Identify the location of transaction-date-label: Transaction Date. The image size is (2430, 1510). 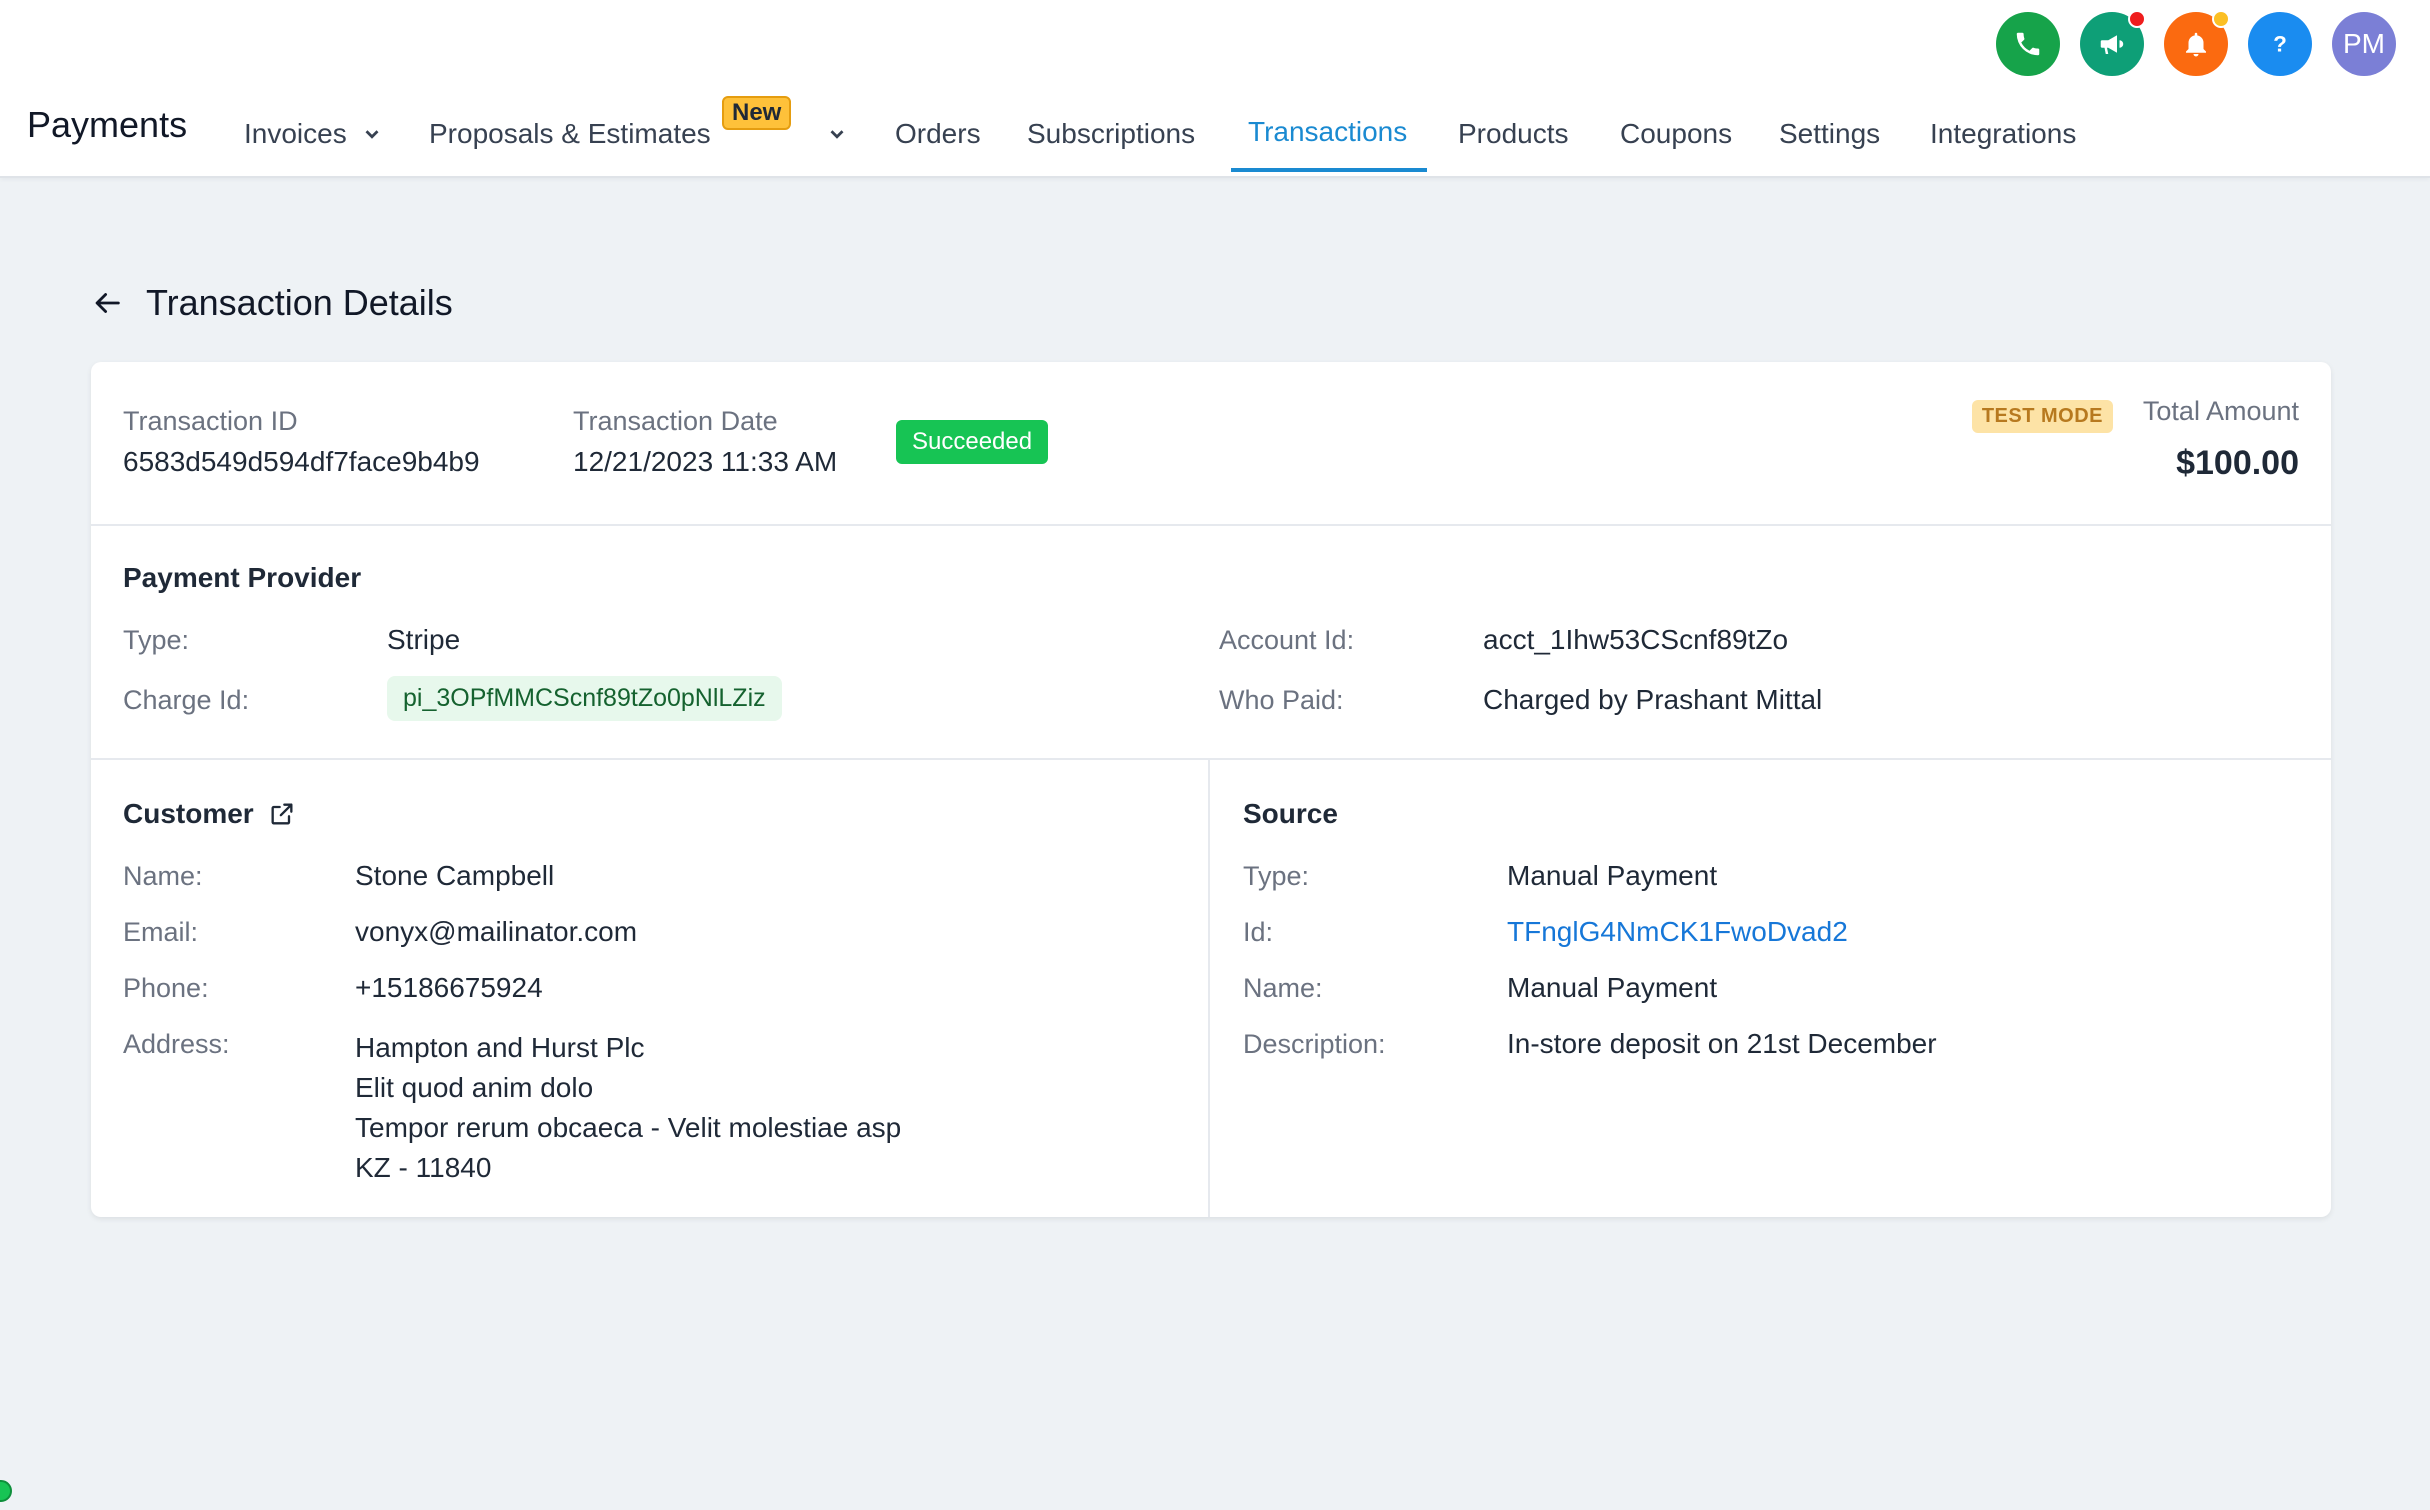
(675, 421).